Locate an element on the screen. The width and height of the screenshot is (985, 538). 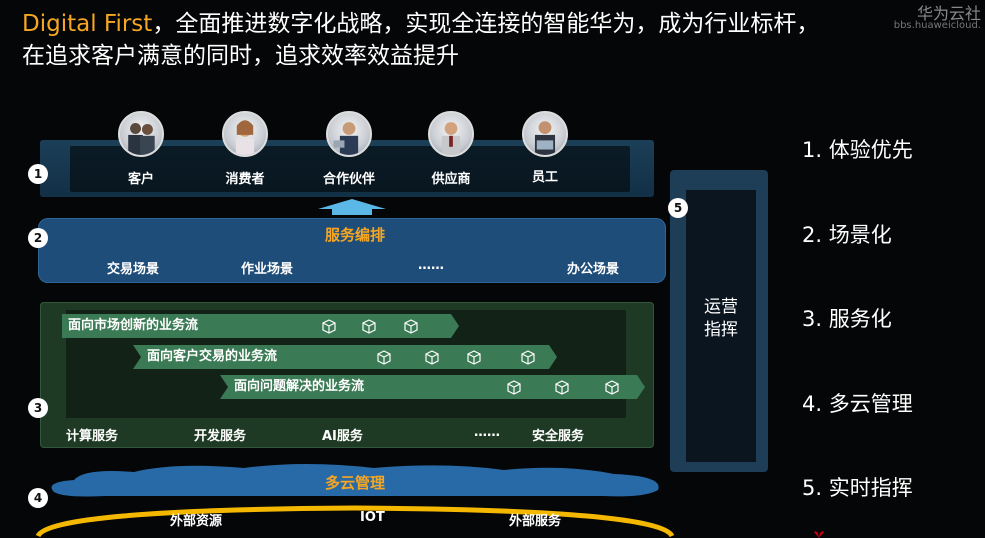
service-ai: AI服务 is located at coordinates (342, 436).